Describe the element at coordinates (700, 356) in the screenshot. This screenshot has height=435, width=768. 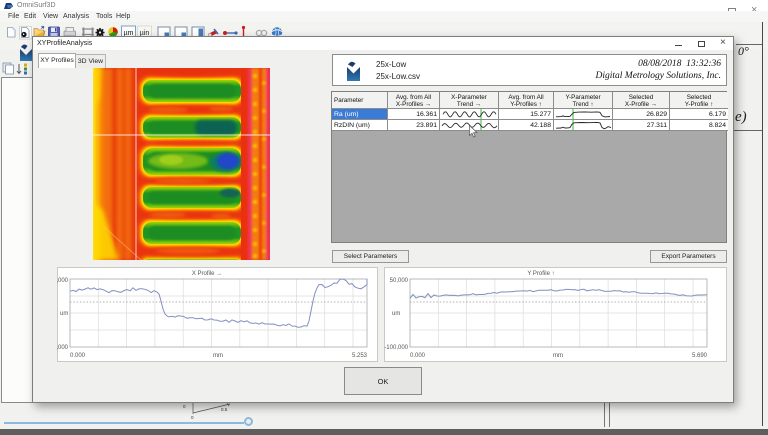
I see `svg-text: 5.690` at that location.